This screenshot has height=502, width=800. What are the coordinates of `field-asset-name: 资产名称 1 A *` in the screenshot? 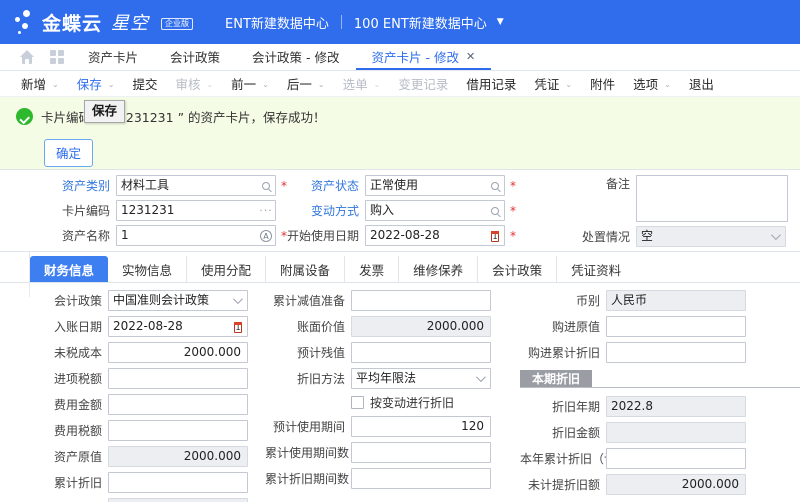 It's located at (158, 235).